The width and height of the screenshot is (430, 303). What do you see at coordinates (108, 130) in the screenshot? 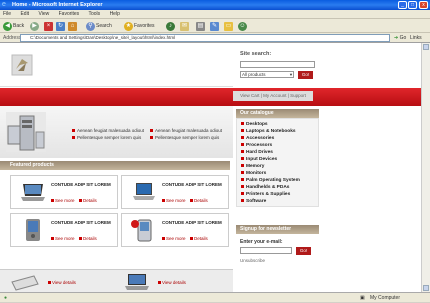
I see `hero-link-1: Aenean feugiat malesuada odiout` at bounding box center [108, 130].